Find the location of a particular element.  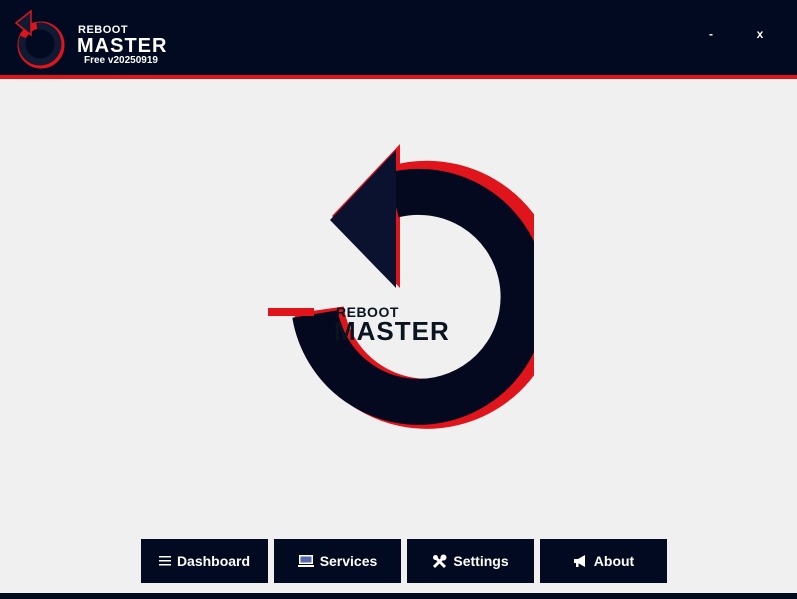

services-button: Services is located at coordinates (337, 561).